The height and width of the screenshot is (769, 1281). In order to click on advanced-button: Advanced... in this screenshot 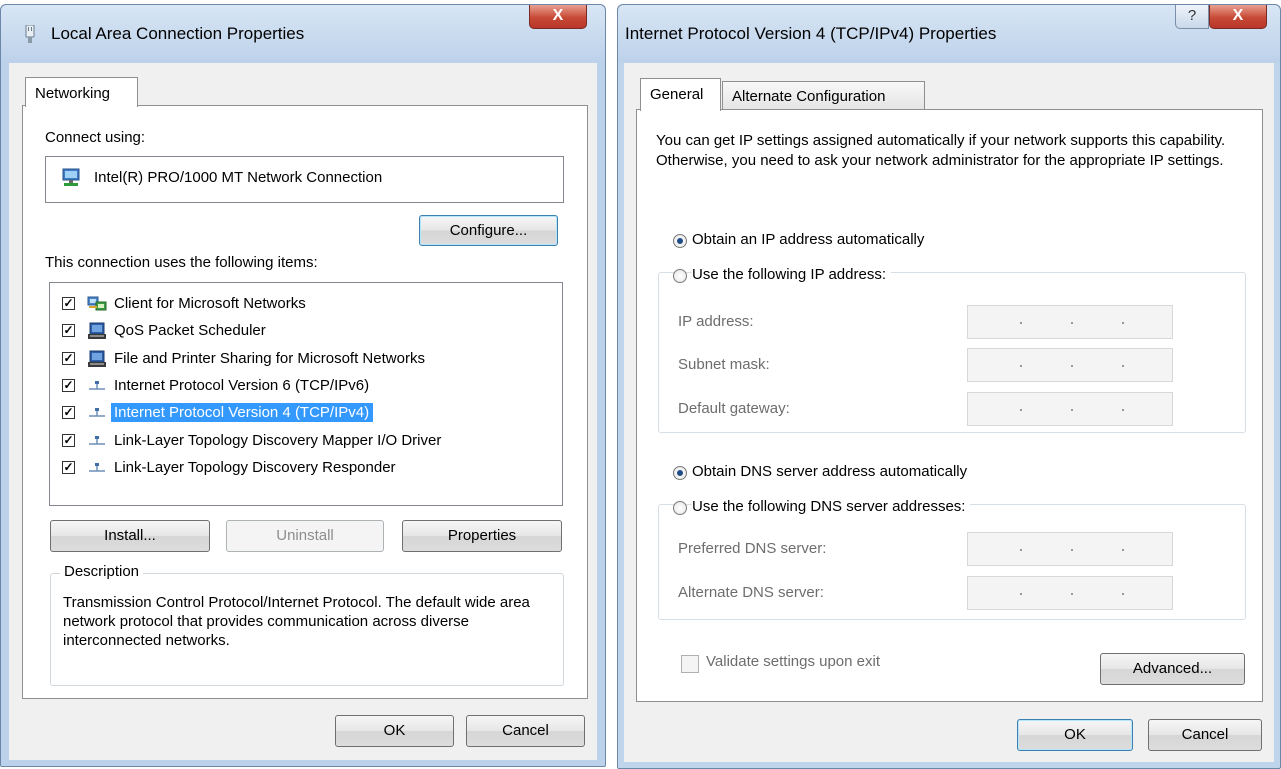, I will do `click(1172, 669)`.